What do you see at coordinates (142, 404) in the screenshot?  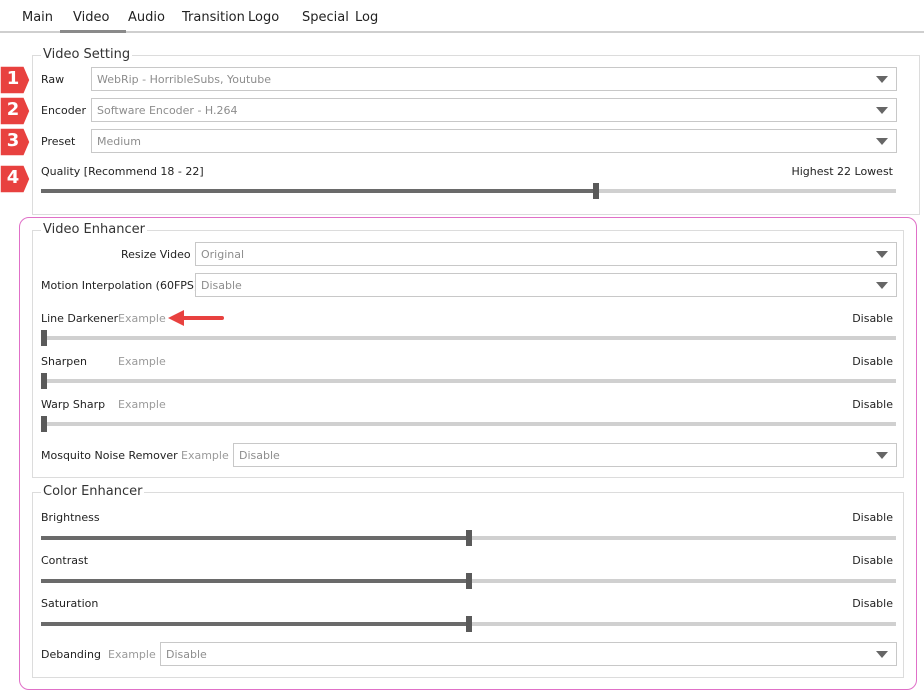 I see `warp-sharp-example-link: Example` at bounding box center [142, 404].